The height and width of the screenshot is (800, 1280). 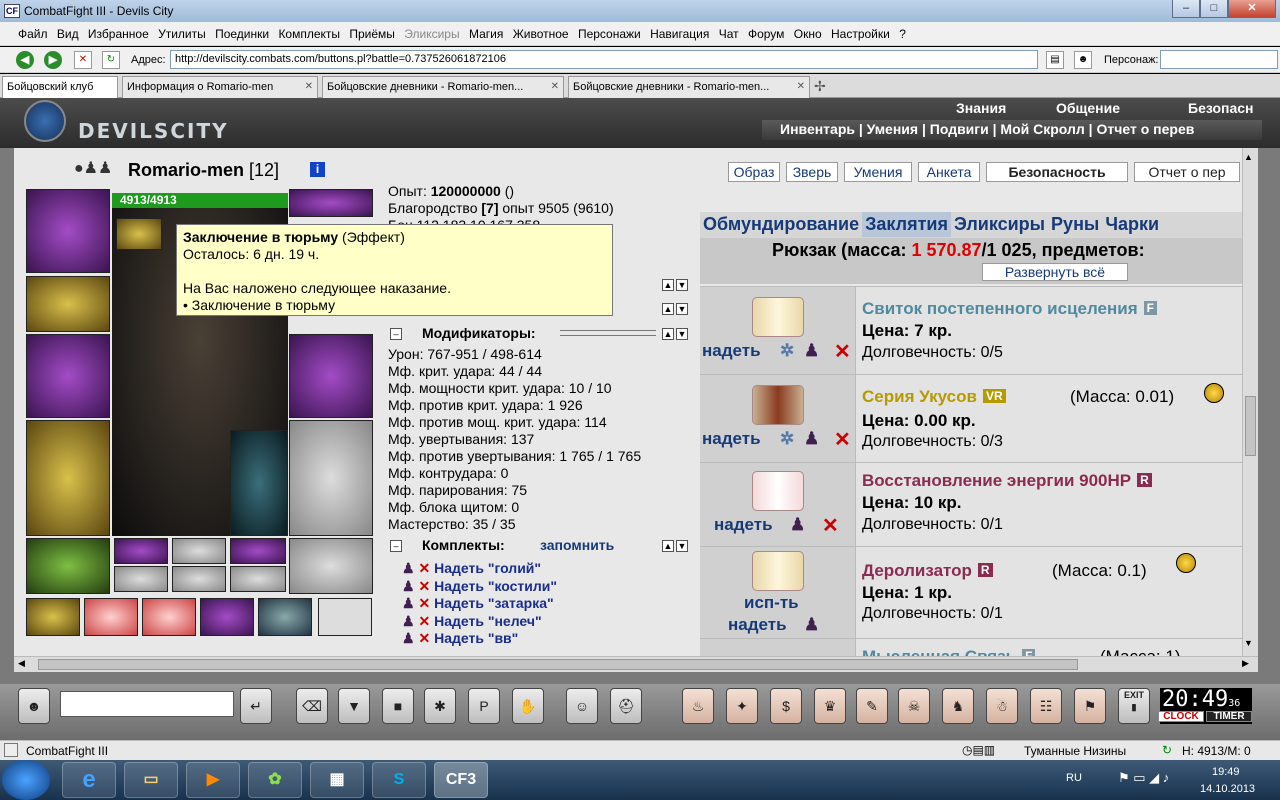 What do you see at coordinates (1221, 110) in the screenshot?
I see `nav-security: Безопасн` at bounding box center [1221, 110].